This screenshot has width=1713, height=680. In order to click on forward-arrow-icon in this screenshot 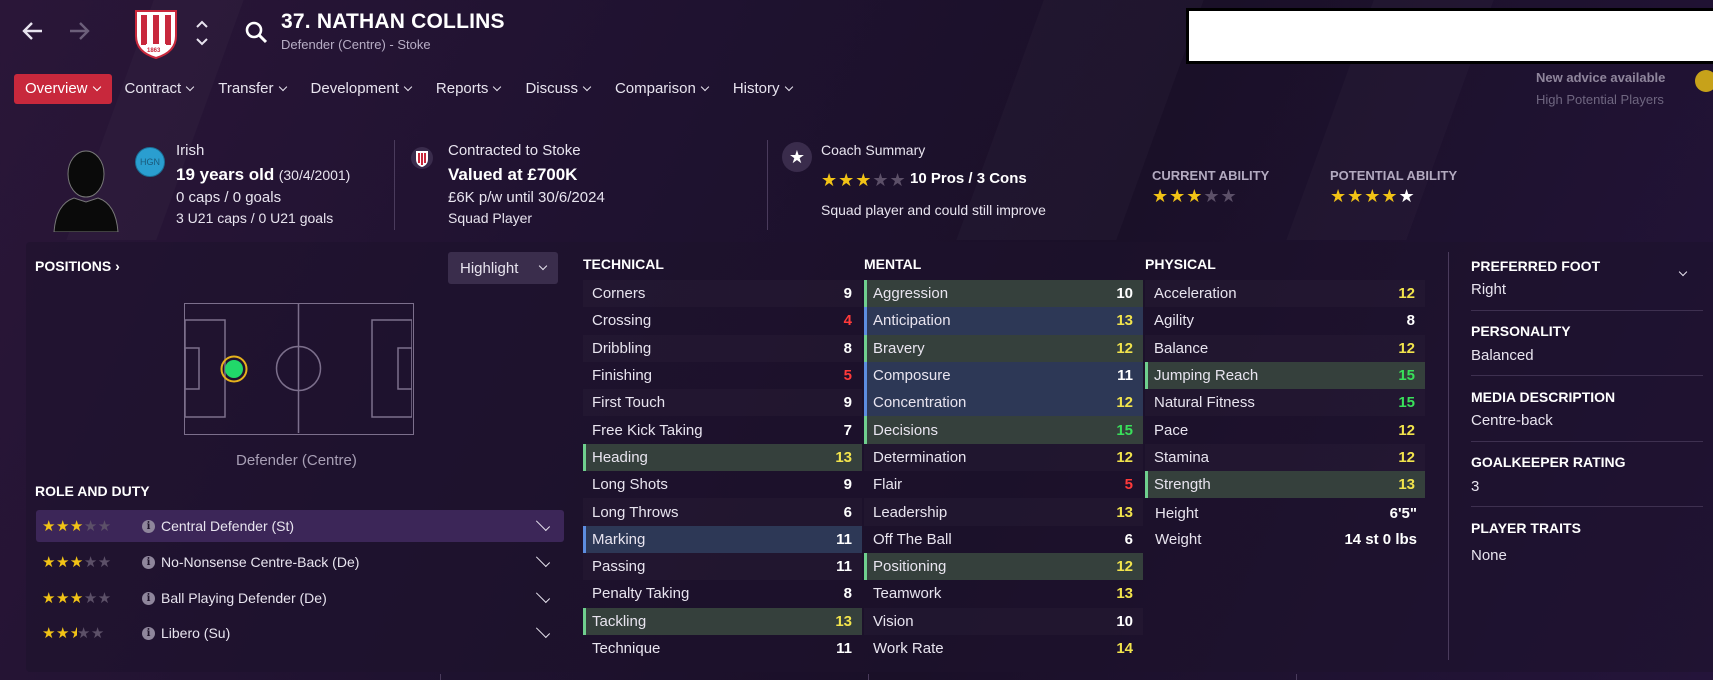, I will do `click(79, 34)`.